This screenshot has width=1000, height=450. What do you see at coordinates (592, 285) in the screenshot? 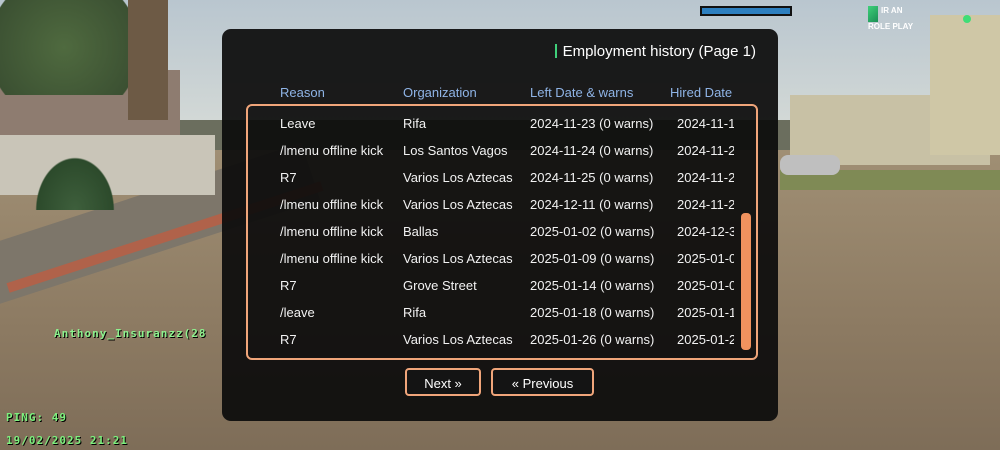
I see `cell-left-date: 2025-01-14 (0 warns)` at bounding box center [592, 285].